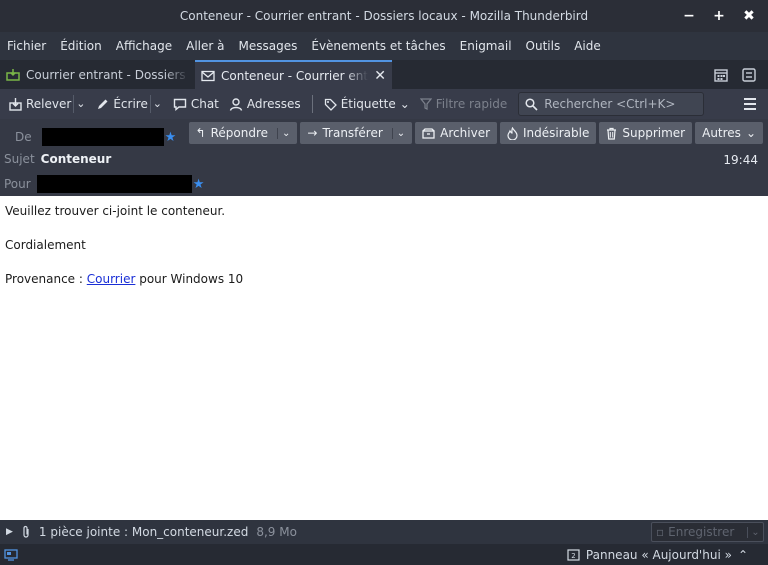 The height and width of the screenshot is (565, 768). I want to click on message-time: 19:44, so click(740, 160).